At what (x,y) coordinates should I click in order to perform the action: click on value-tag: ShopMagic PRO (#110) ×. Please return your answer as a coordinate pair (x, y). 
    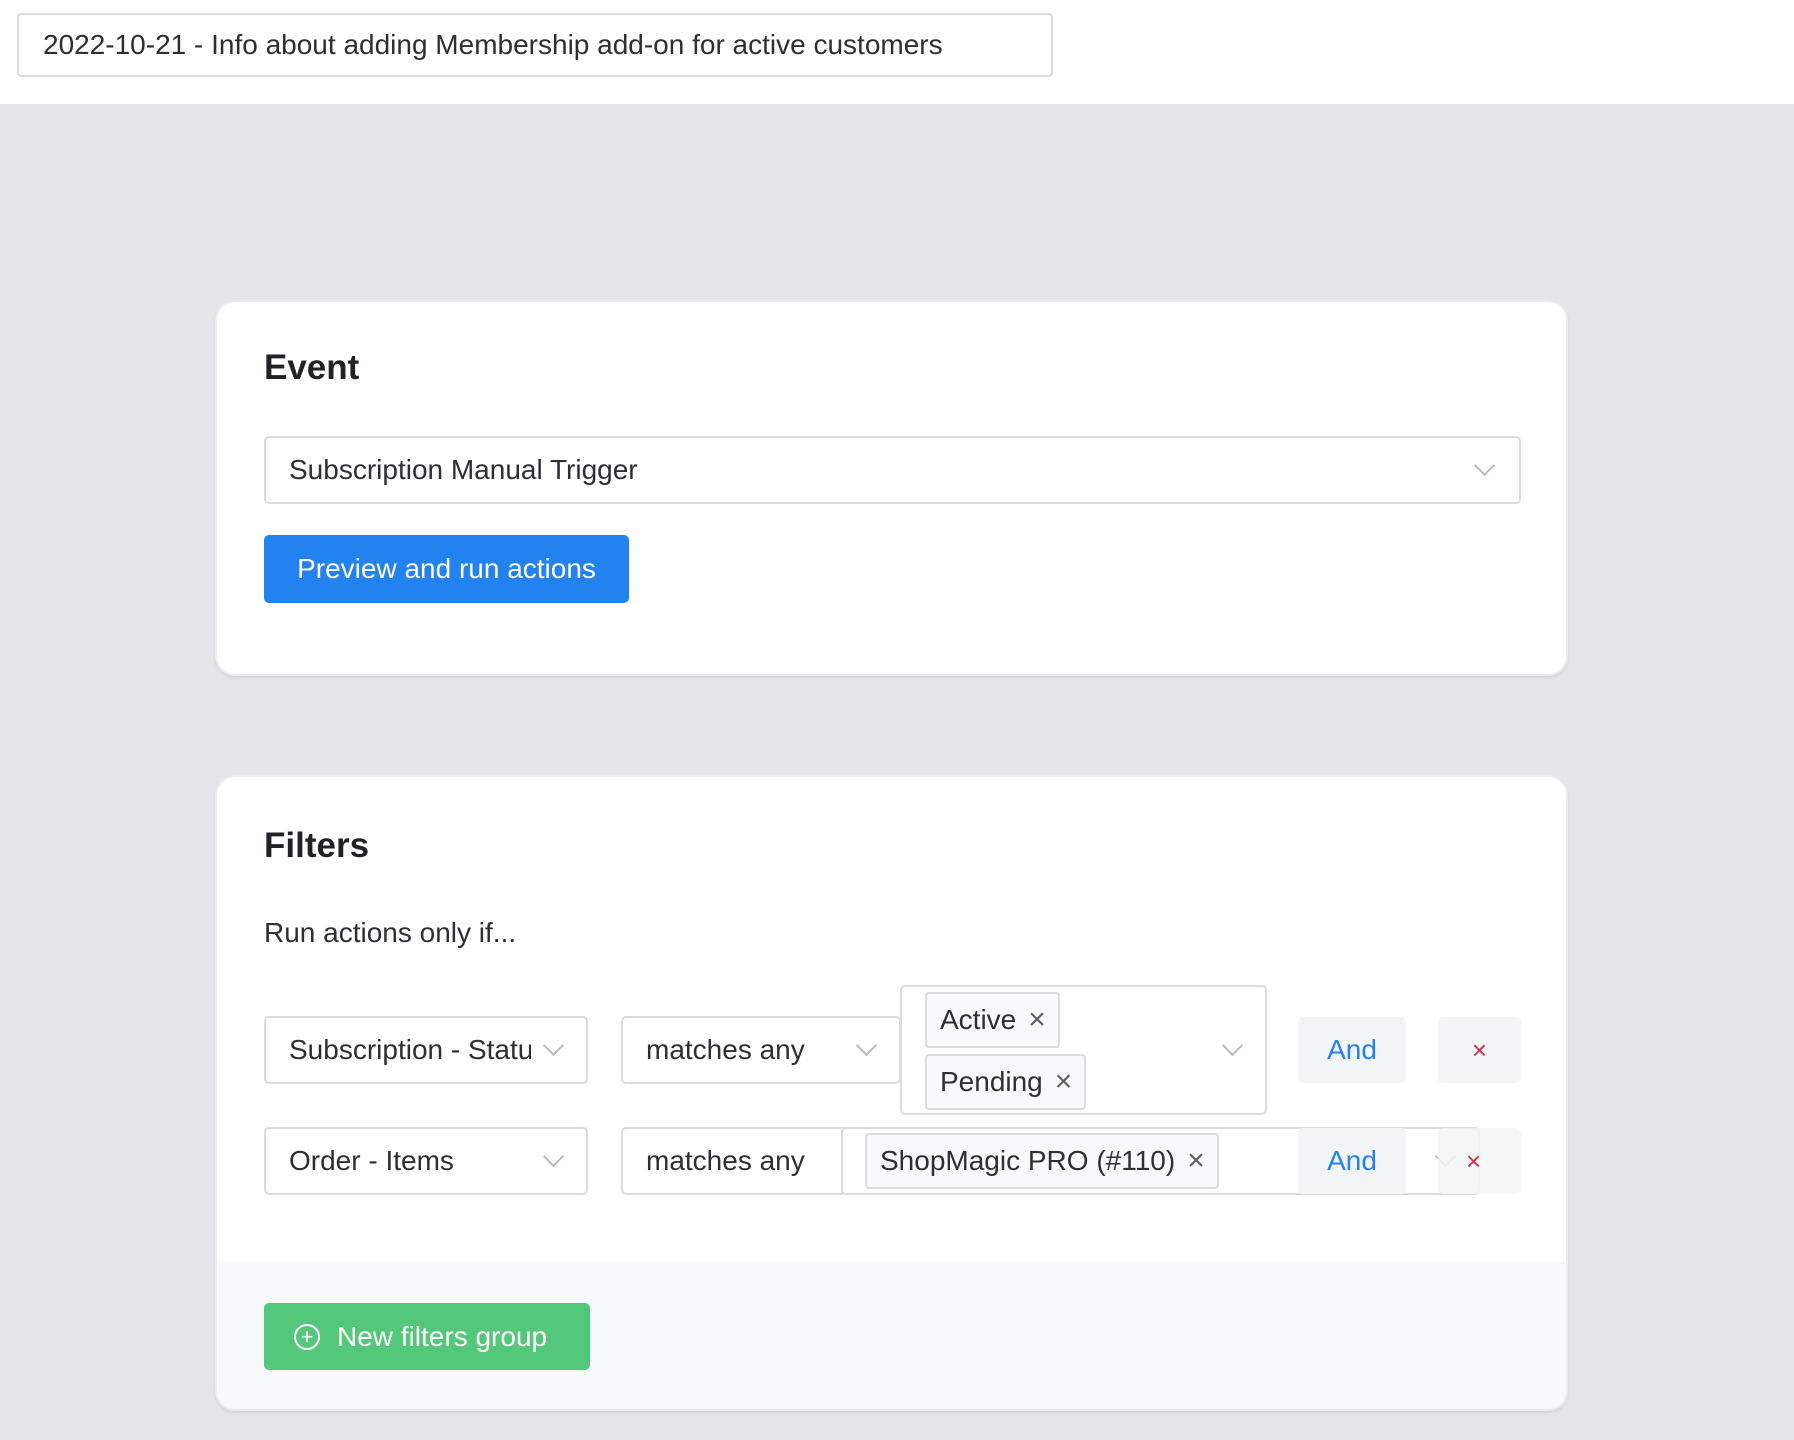
    Looking at the image, I should click on (1042, 1161).